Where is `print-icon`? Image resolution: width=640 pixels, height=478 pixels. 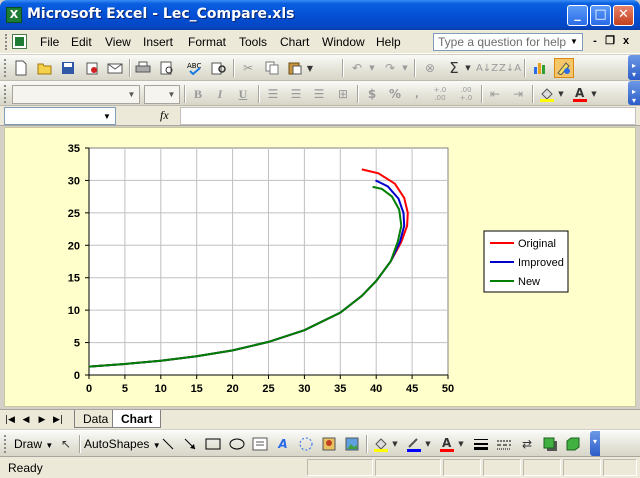
print-icon is located at coordinates (143, 68).